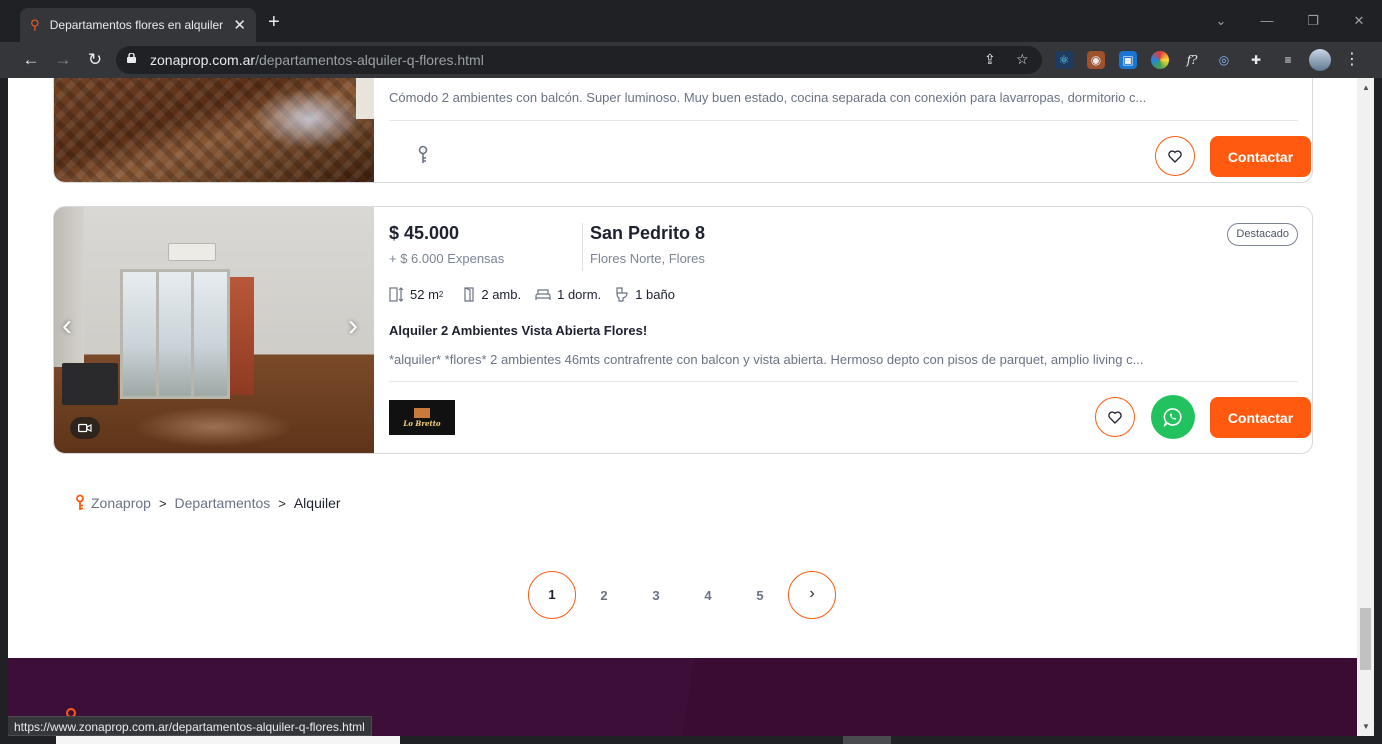 The height and width of the screenshot is (744, 1382). What do you see at coordinates (1359, 21) in the screenshot?
I see `close-window-button: ✕` at bounding box center [1359, 21].